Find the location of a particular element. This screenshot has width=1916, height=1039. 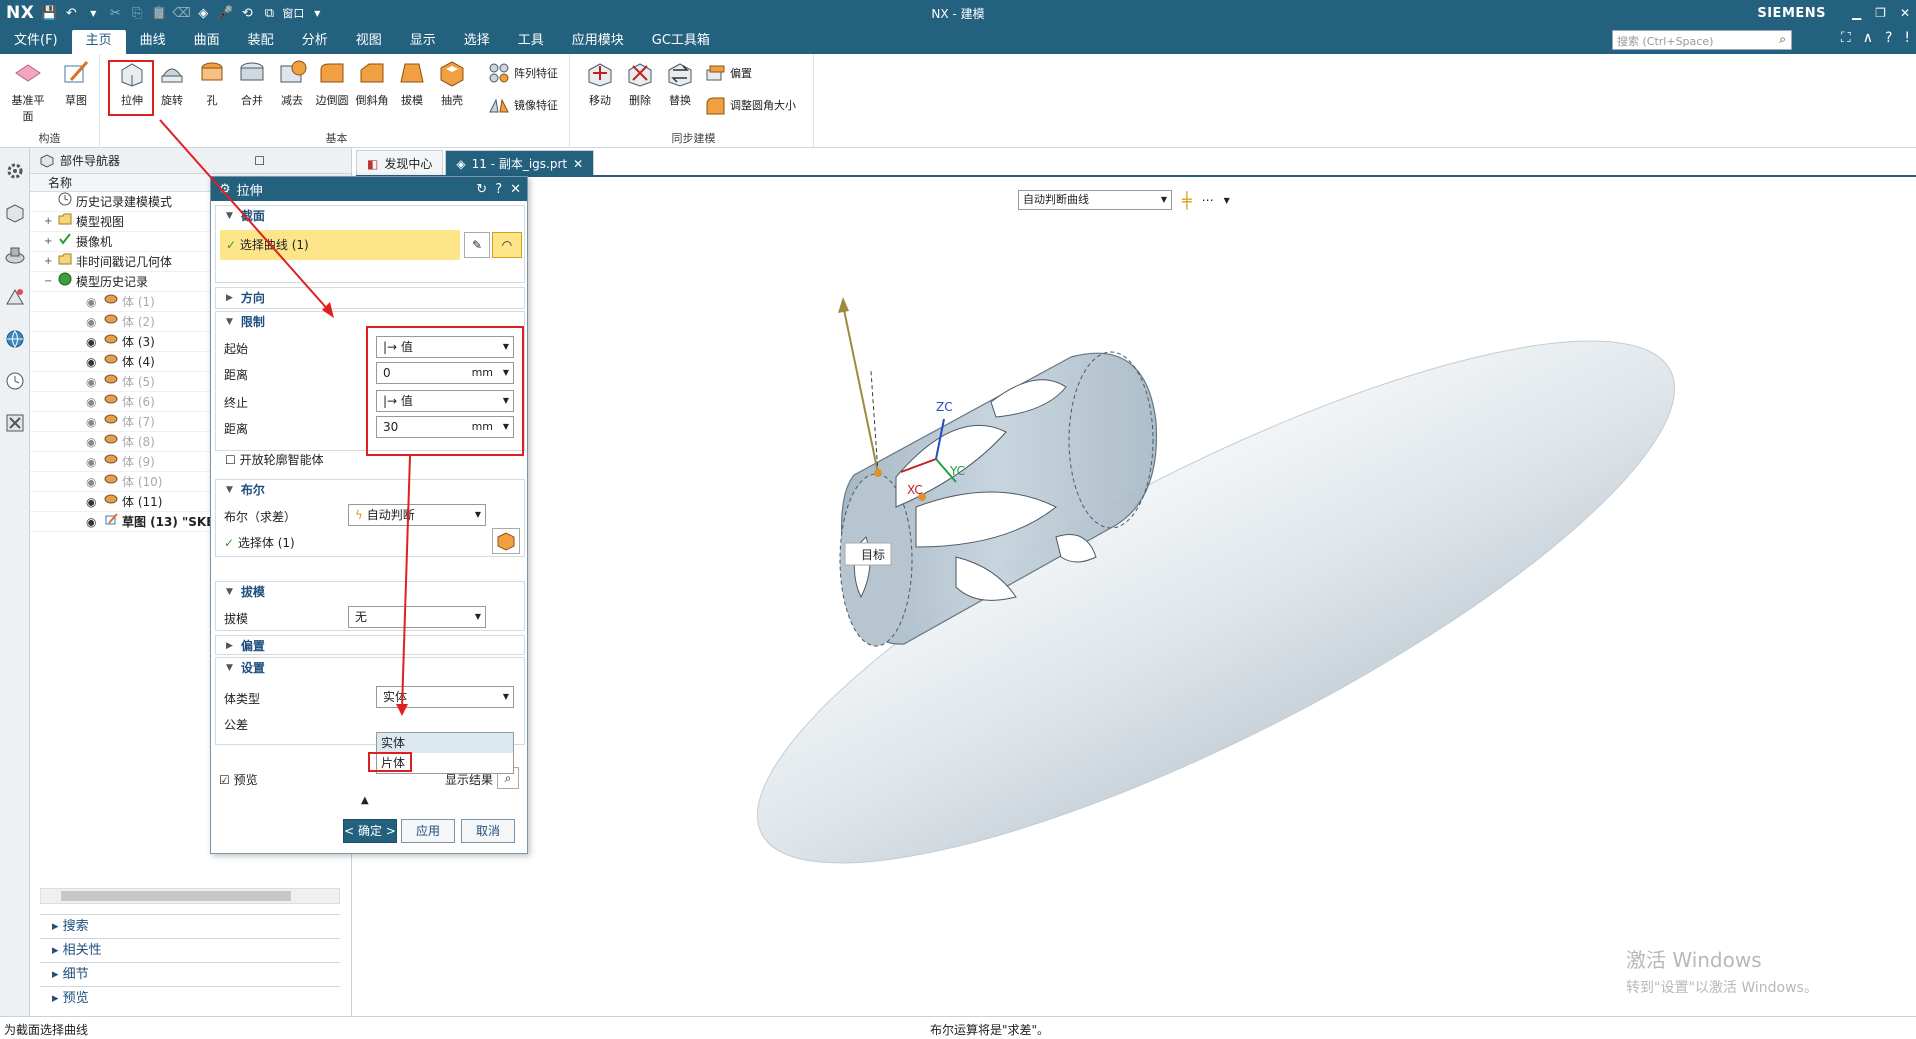

delete-face-button: 删除 is located at coordinates (640, 83).